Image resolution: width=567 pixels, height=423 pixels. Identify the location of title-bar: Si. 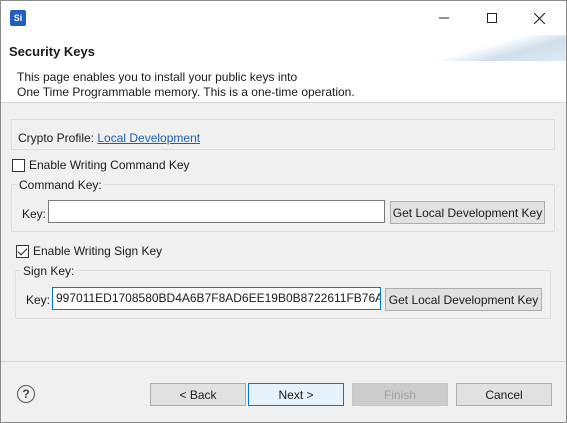
(283, 18).